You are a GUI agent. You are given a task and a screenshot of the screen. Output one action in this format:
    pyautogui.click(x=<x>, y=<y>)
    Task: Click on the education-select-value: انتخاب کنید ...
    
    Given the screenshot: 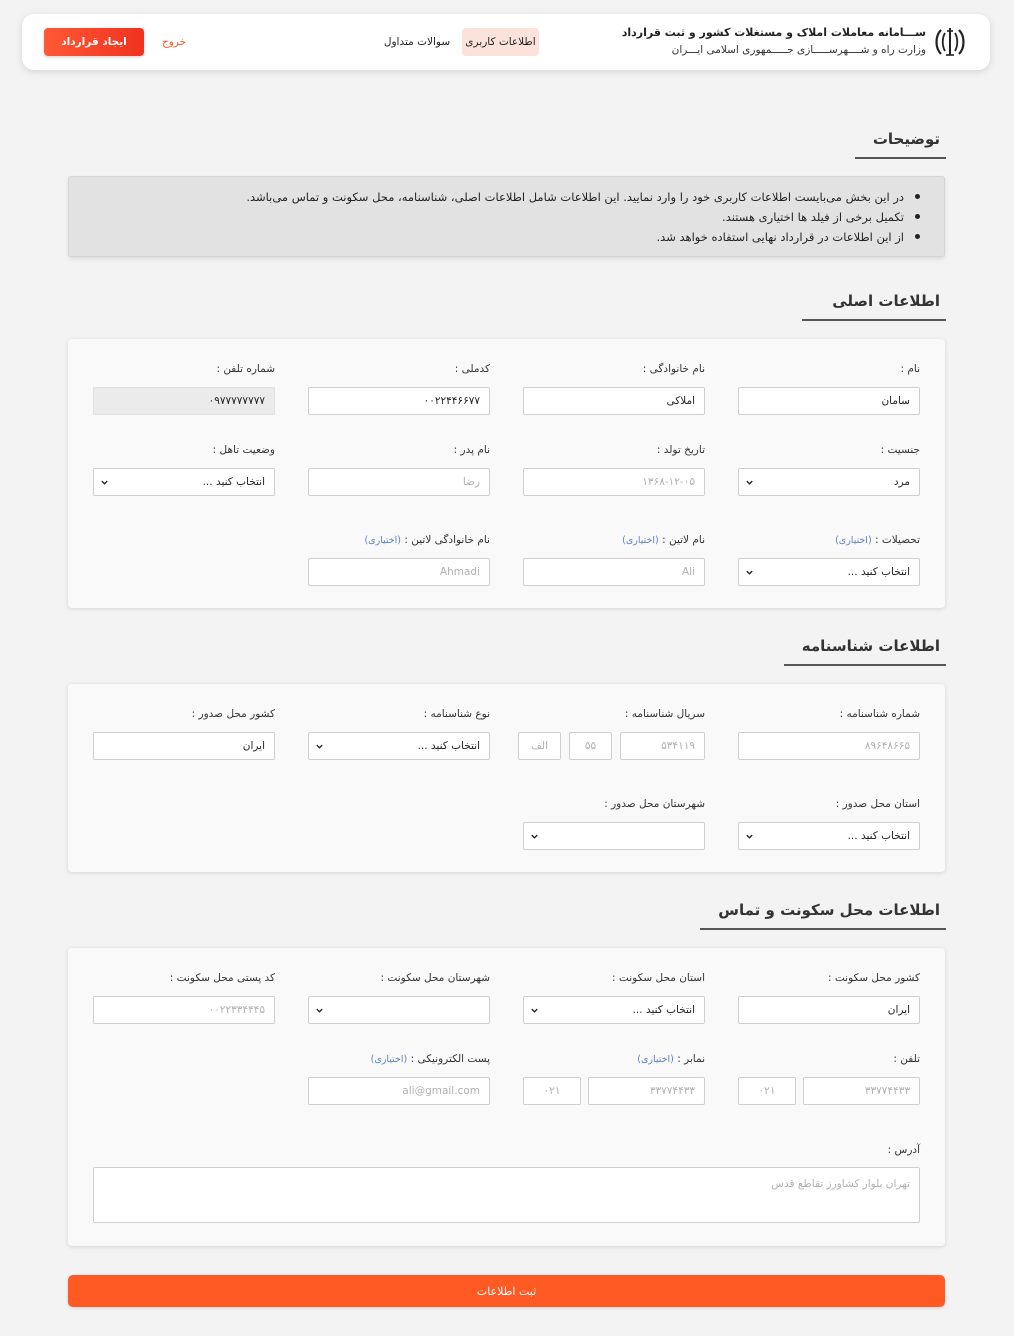 What is the action you would take?
    pyautogui.click(x=878, y=572)
    